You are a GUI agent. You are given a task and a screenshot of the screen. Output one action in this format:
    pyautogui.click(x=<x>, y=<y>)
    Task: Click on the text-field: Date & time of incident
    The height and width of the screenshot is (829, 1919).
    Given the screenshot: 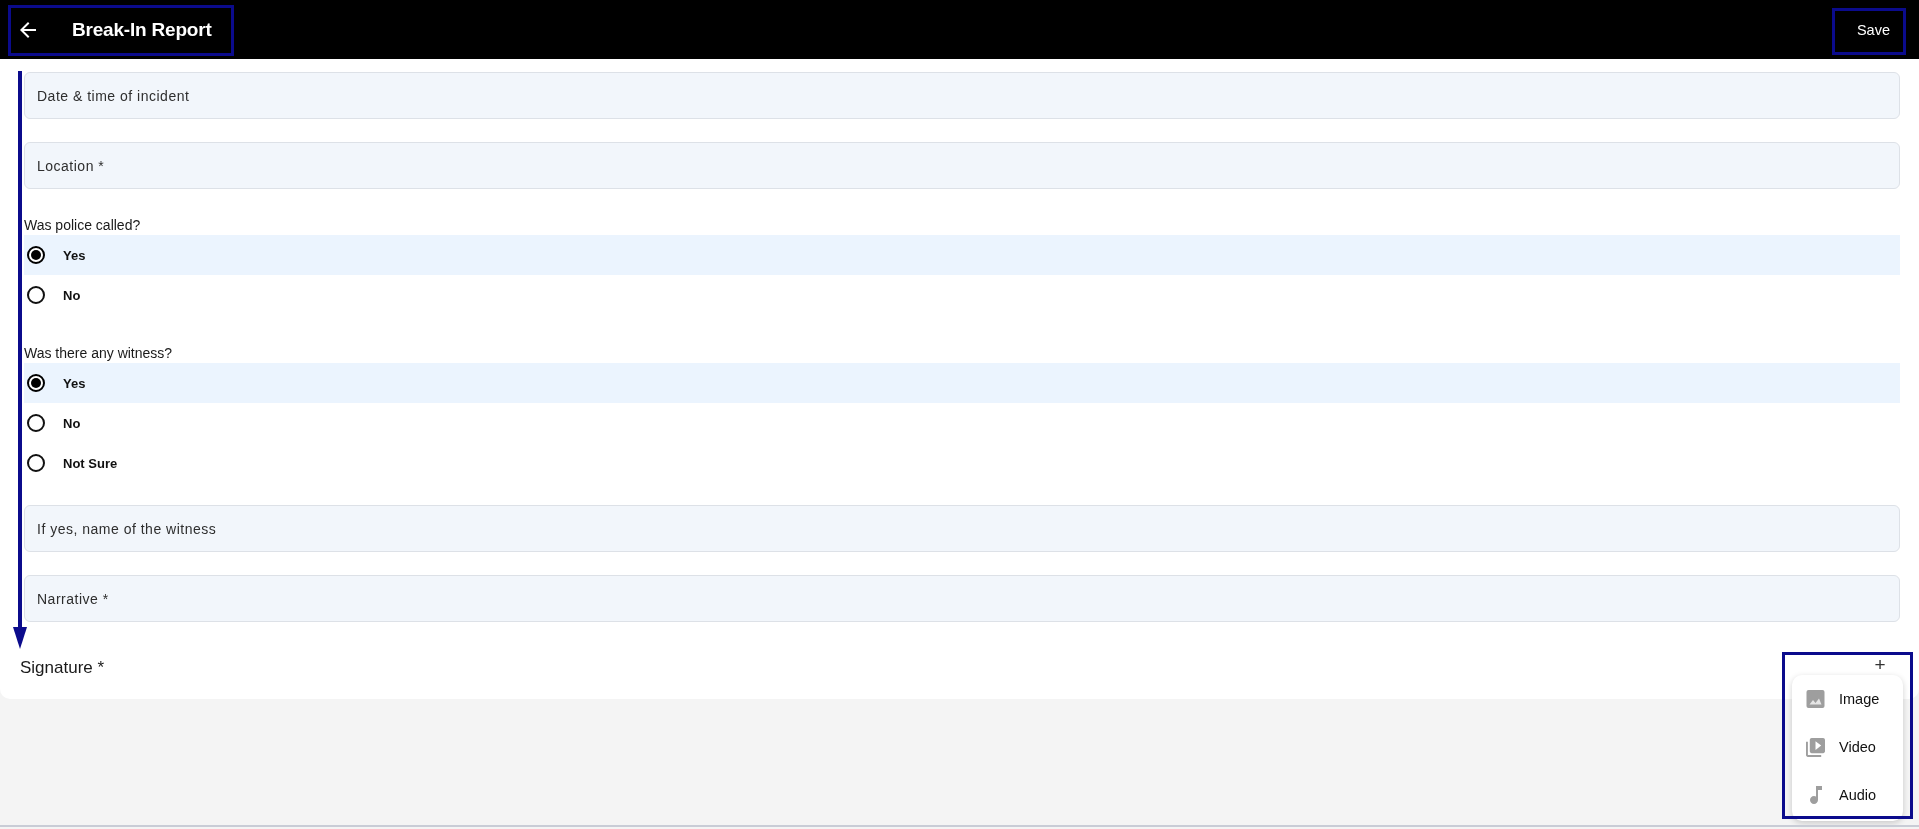 What is the action you would take?
    pyautogui.click(x=962, y=95)
    